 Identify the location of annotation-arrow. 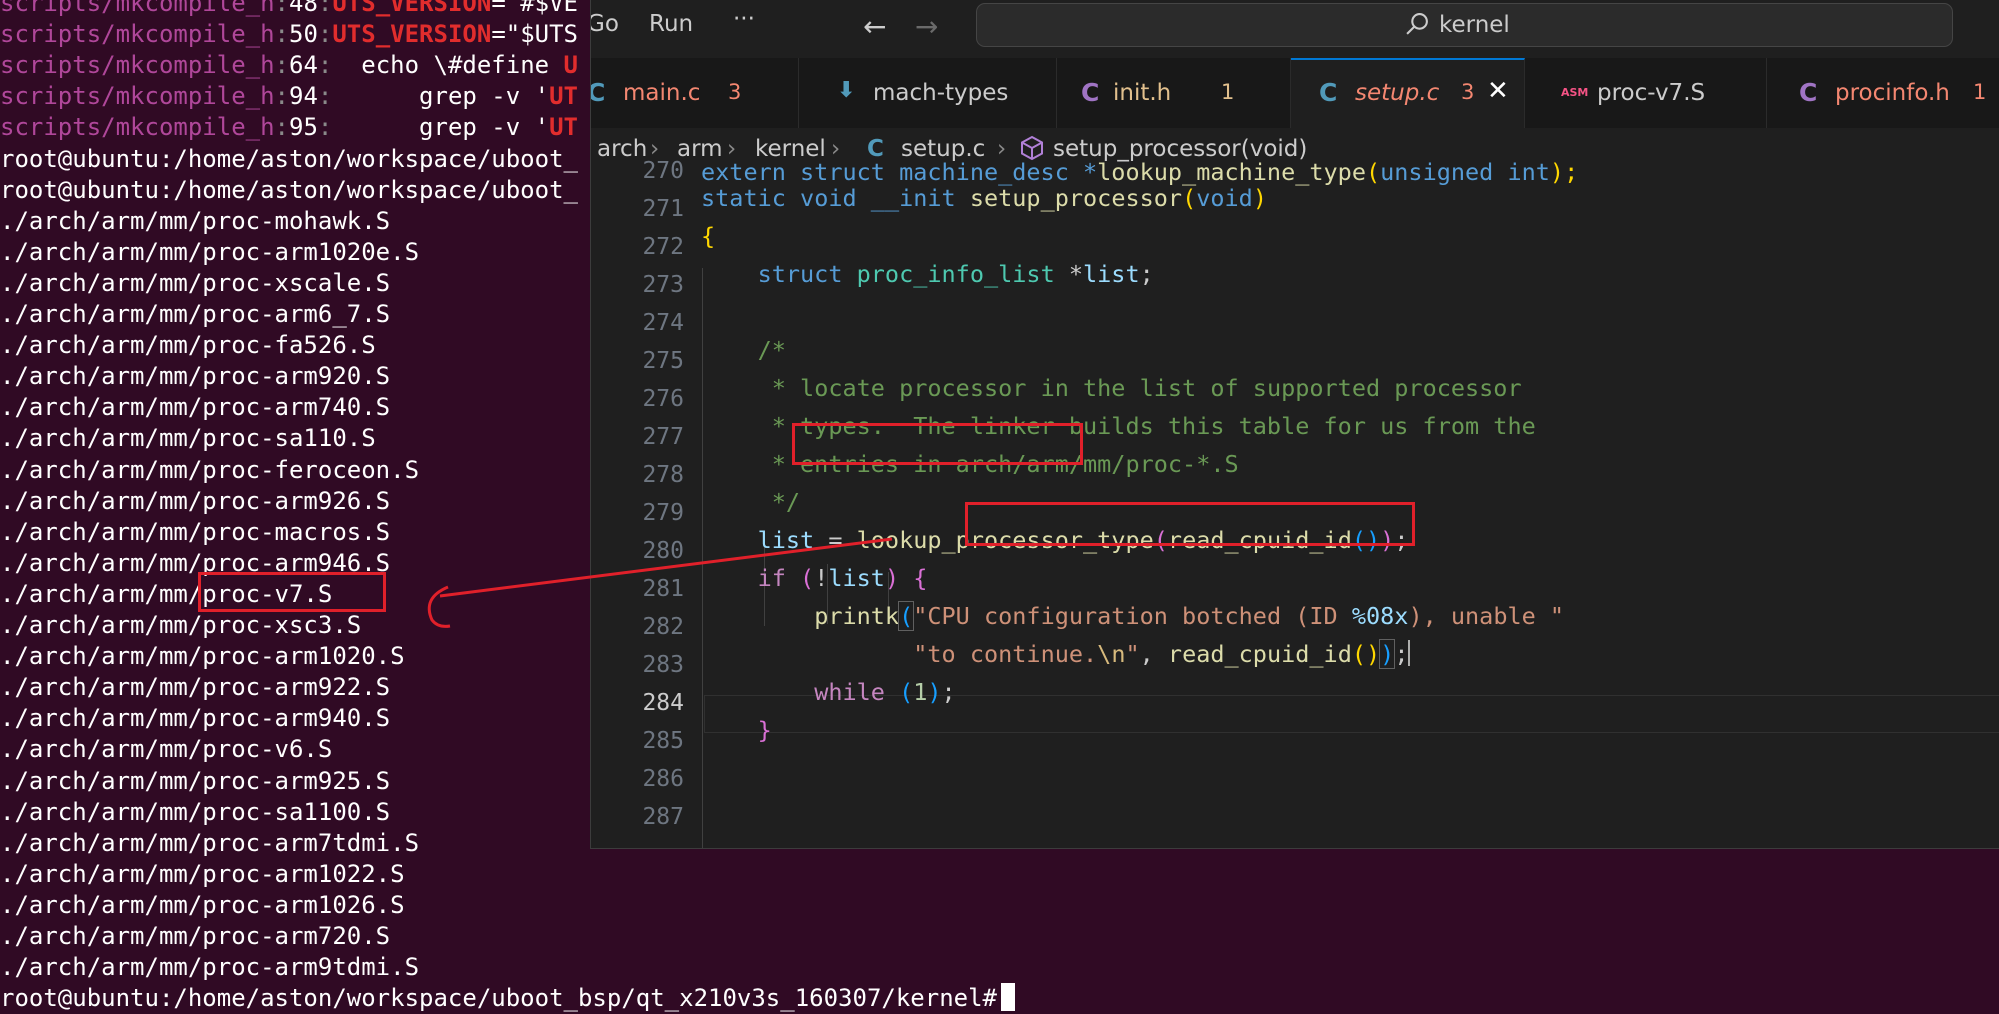
(660, 582).